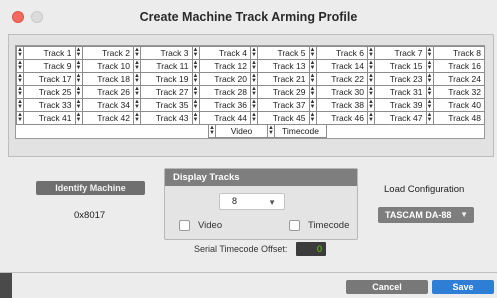 The height and width of the screenshot is (298, 497). What do you see at coordinates (221, 79) in the screenshot?
I see `track-cell: ▲ ▼ Track 20` at bounding box center [221, 79].